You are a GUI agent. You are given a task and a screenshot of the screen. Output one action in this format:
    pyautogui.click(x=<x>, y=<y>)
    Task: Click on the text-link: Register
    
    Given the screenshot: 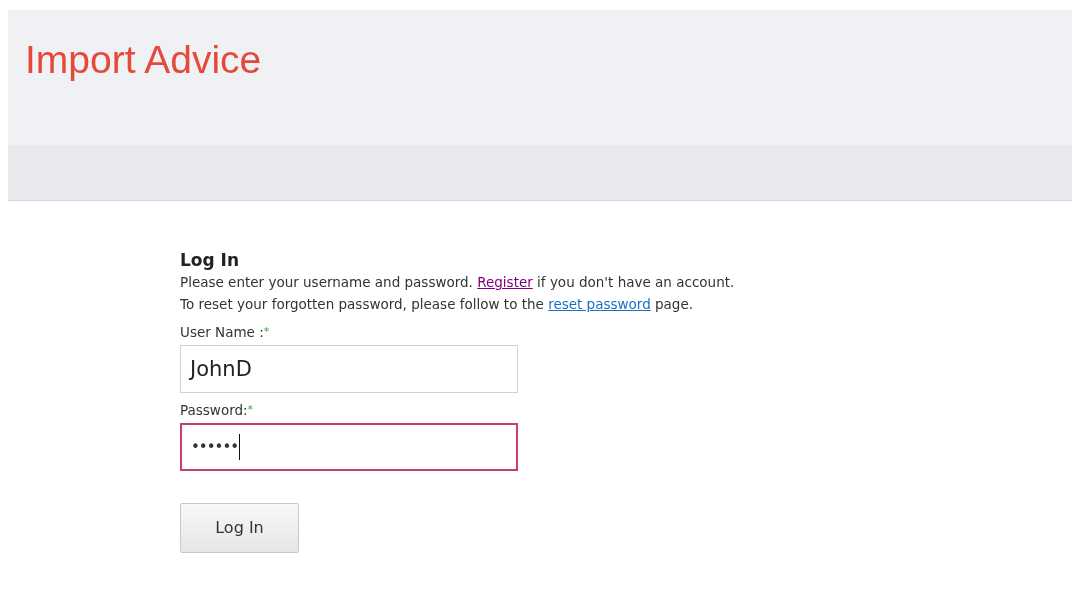 What is the action you would take?
    pyautogui.click(x=505, y=282)
    